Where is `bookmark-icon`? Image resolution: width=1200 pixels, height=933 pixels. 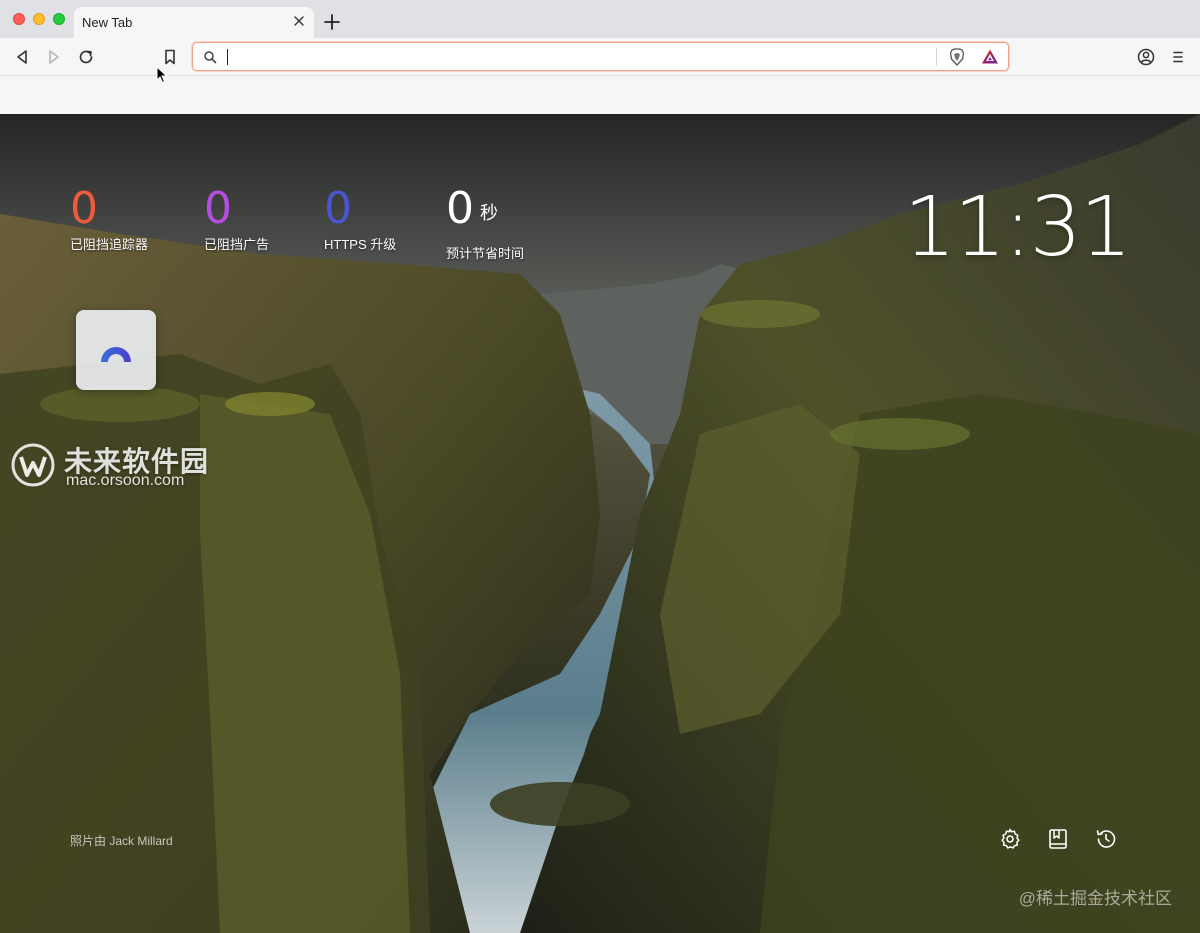
bookmark-icon is located at coordinates (170, 57).